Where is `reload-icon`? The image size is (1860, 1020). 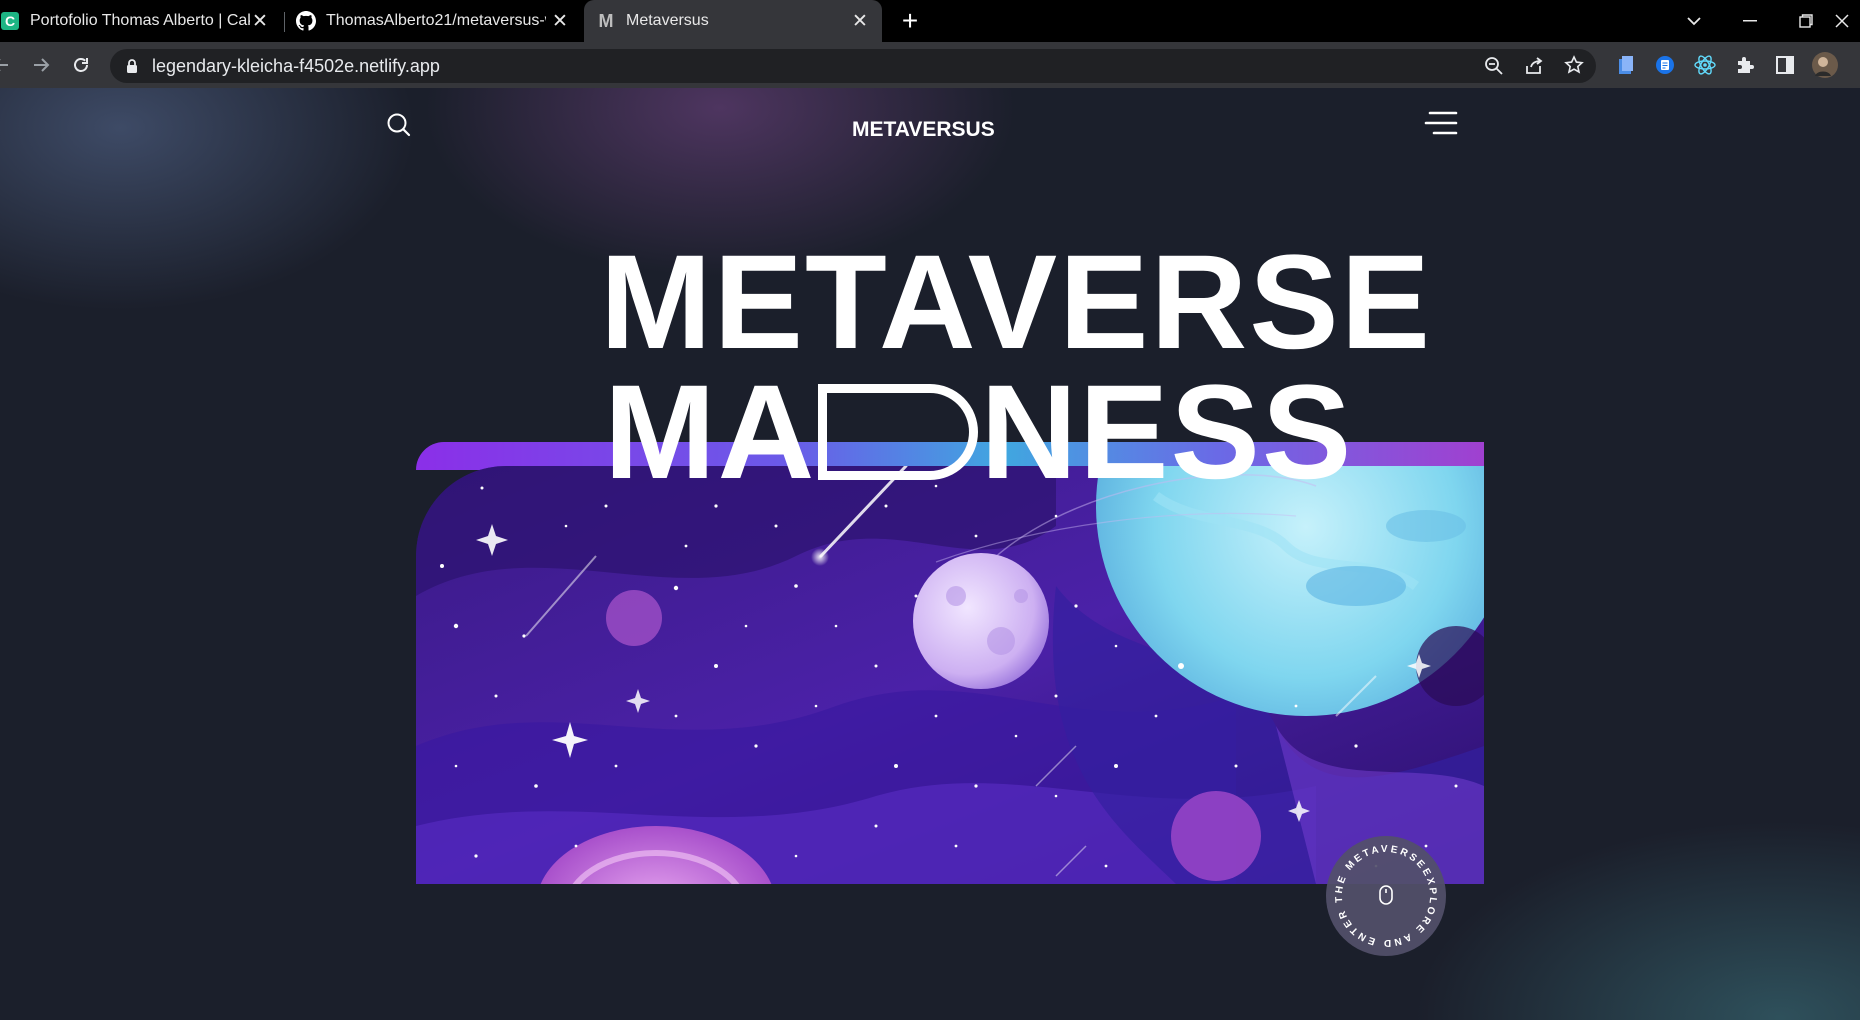
reload-icon is located at coordinates (81, 65).